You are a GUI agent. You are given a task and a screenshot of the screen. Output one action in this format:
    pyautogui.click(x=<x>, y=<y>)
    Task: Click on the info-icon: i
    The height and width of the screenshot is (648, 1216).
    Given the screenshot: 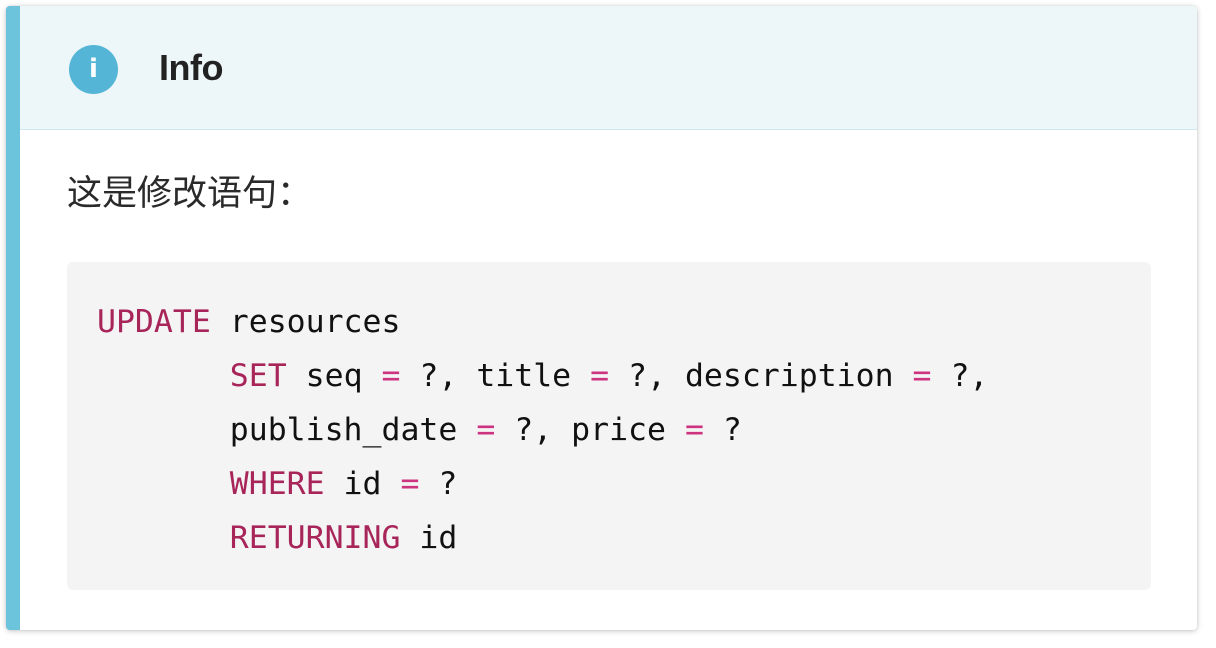 What is the action you would take?
    pyautogui.click(x=93, y=69)
    